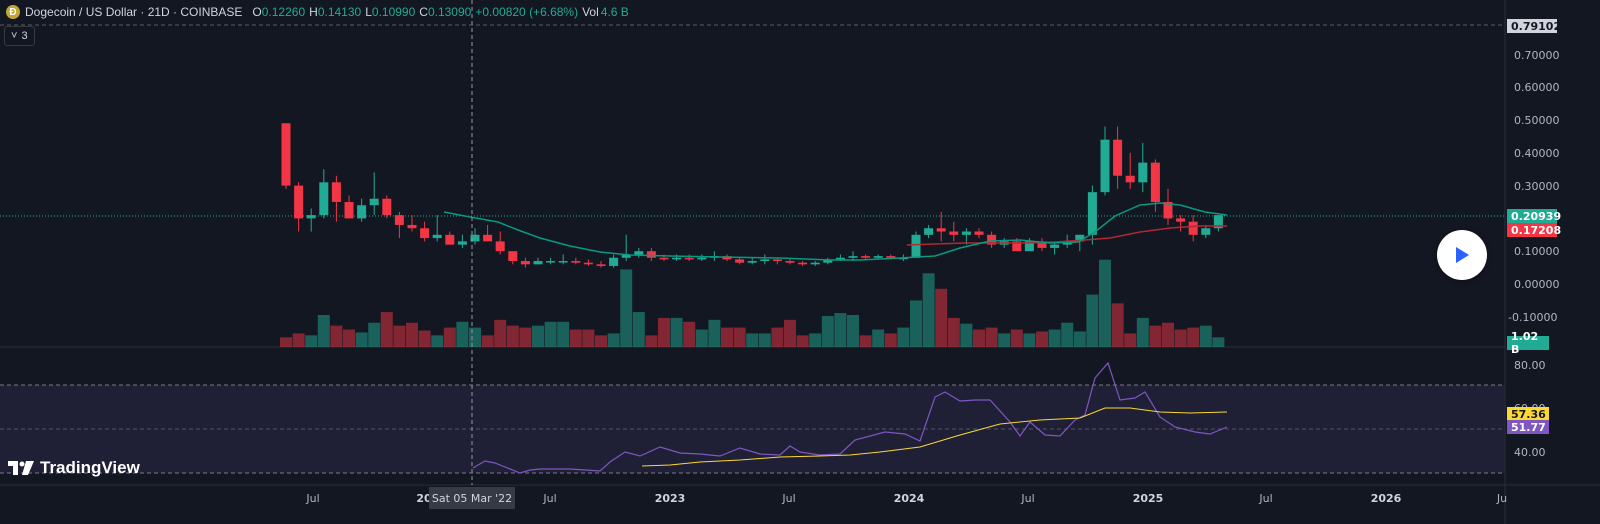 The width and height of the screenshot is (1600, 524). What do you see at coordinates (19, 36) in the screenshot?
I see `indicators-toggle-button: ˅ 3` at bounding box center [19, 36].